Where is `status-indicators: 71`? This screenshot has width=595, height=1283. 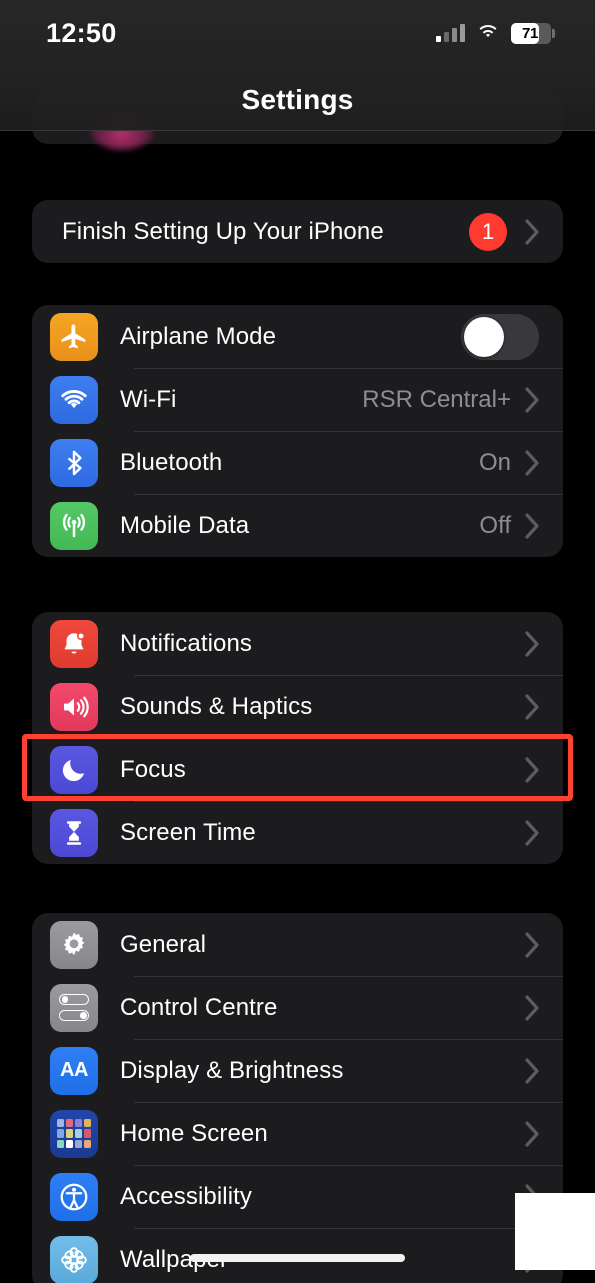
status-indicators: 71 is located at coordinates (495, 33).